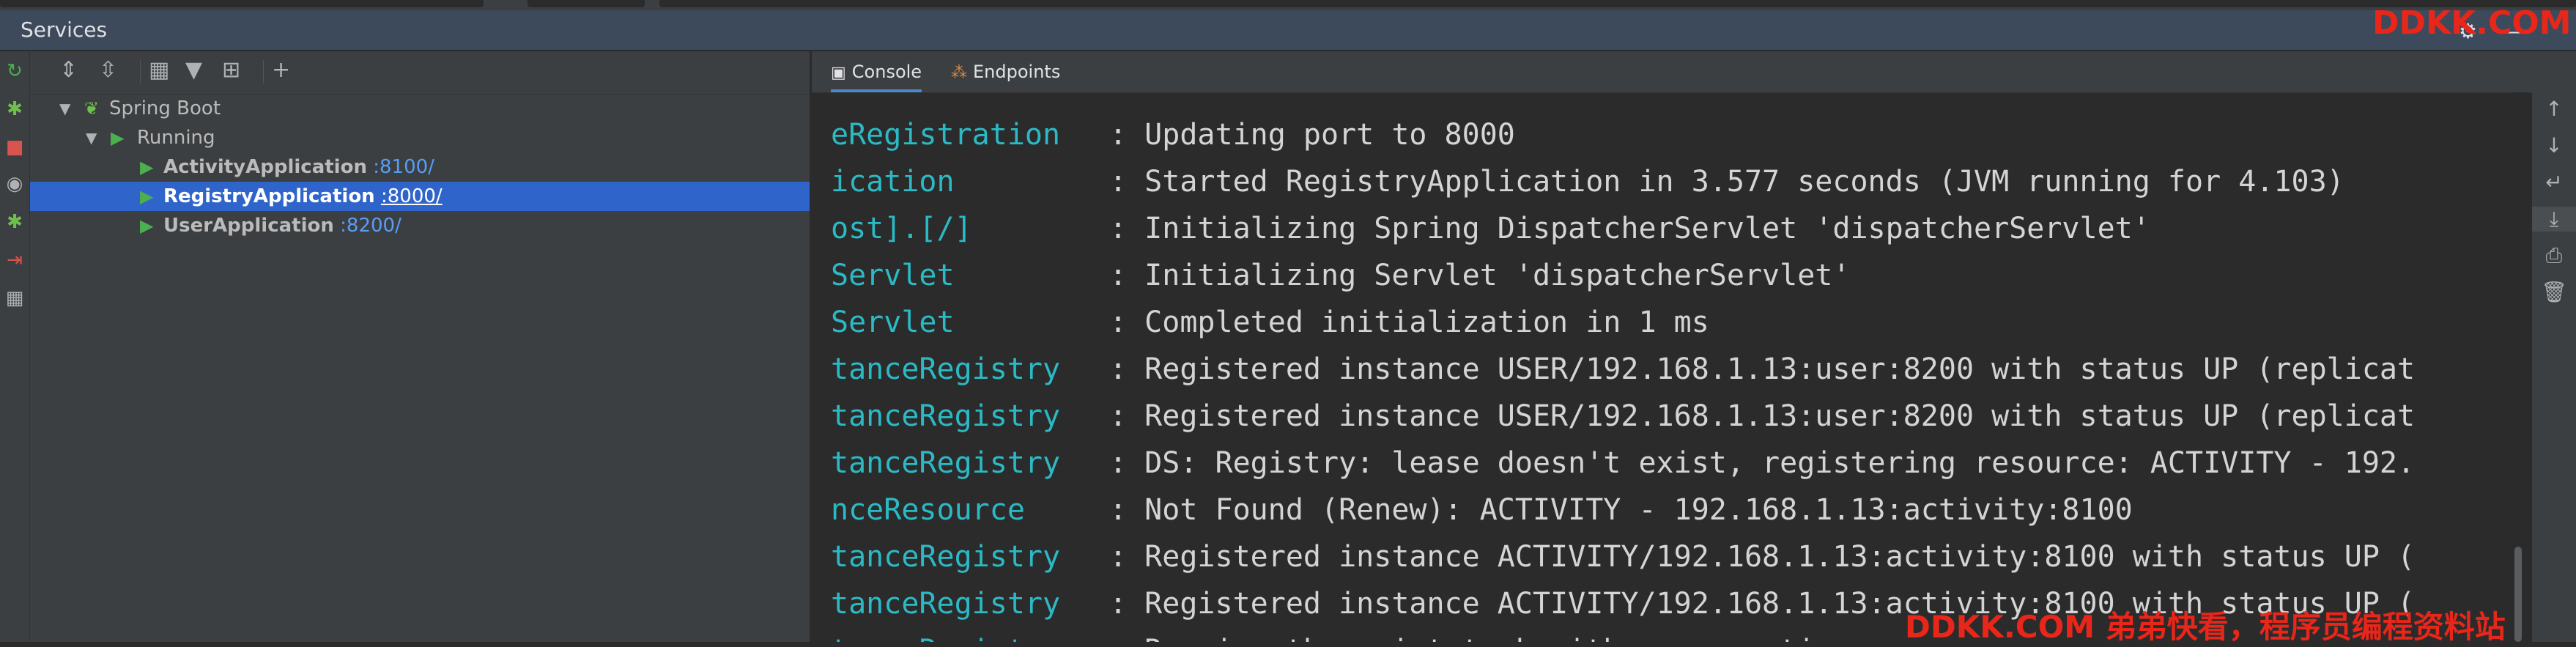  What do you see at coordinates (68, 70) in the screenshot?
I see `expand-all-icon: ⇕` at bounding box center [68, 70].